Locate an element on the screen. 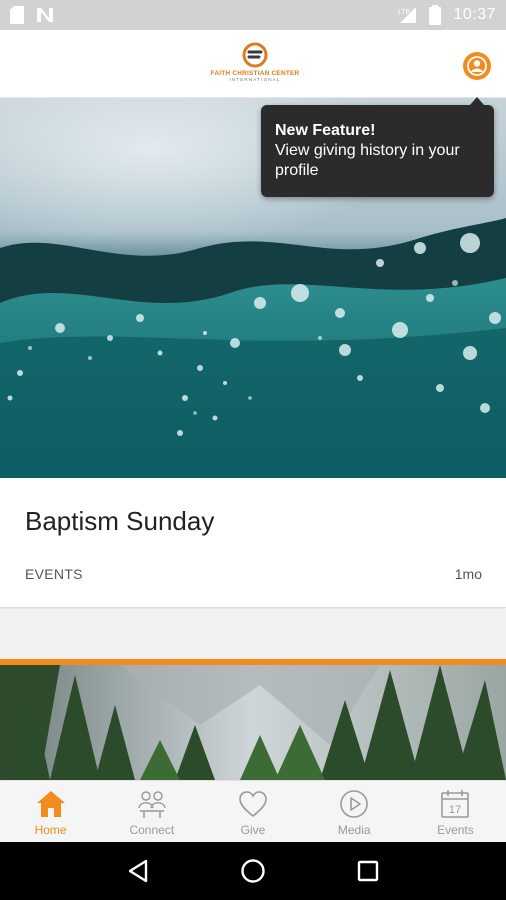 This screenshot has height=900, width=506. heart-icon is located at coordinates (253, 804).